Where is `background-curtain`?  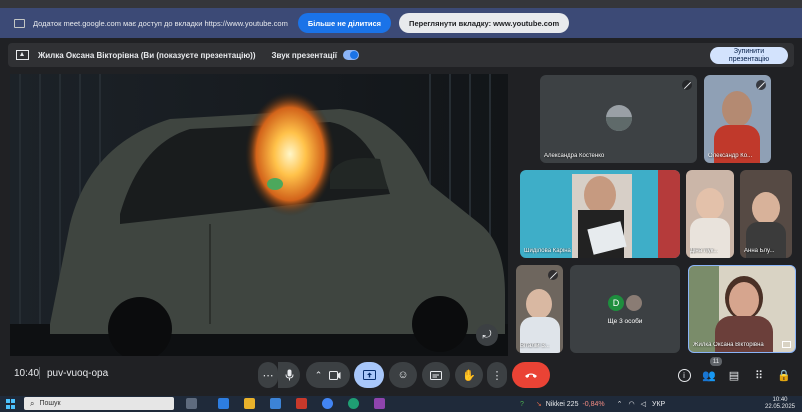 background-curtain is located at coordinates (669, 214).